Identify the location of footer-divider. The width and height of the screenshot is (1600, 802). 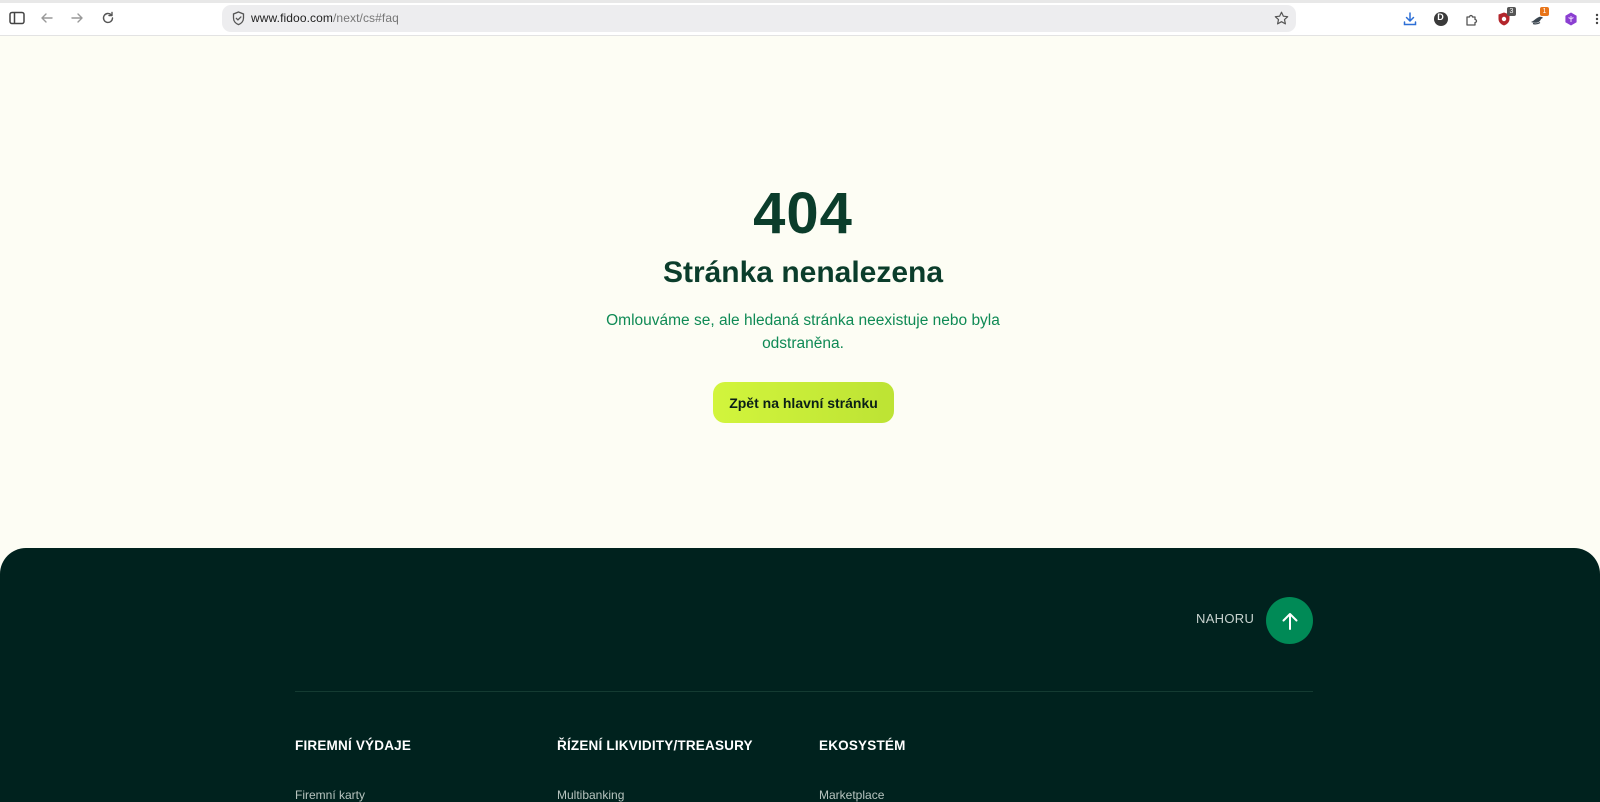
(804, 691).